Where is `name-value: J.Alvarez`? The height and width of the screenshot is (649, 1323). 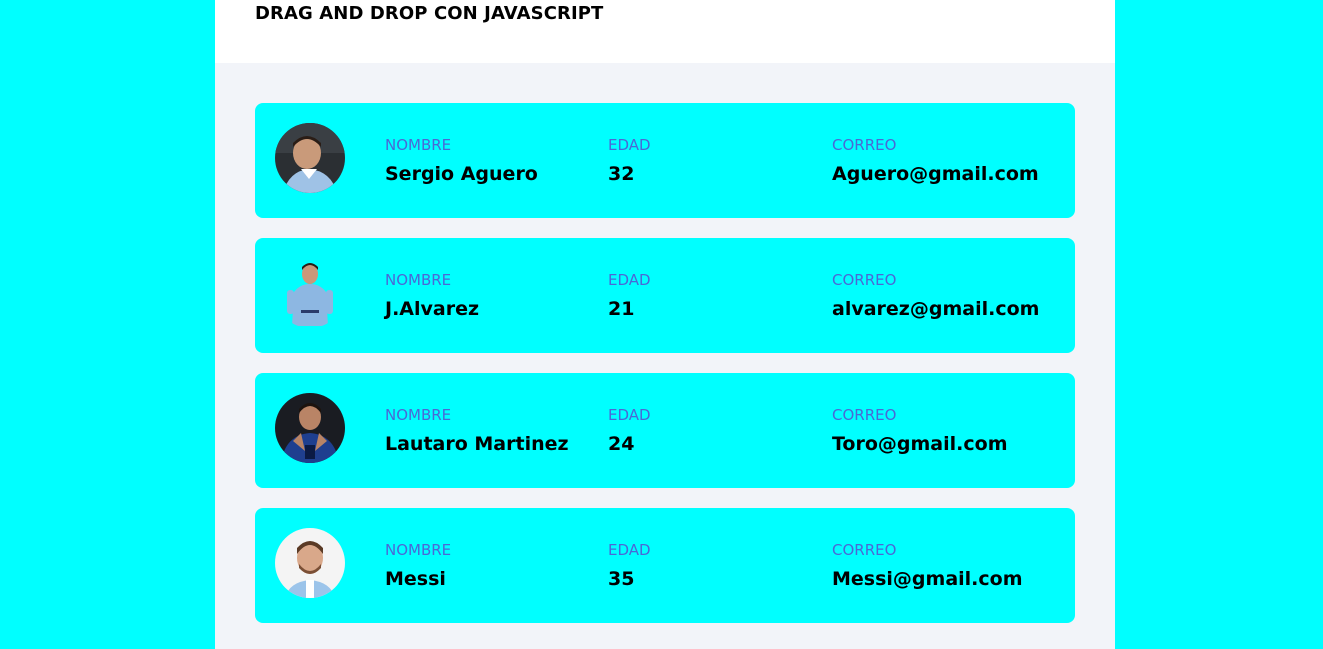 name-value: J.Alvarez is located at coordinates (432, 309).